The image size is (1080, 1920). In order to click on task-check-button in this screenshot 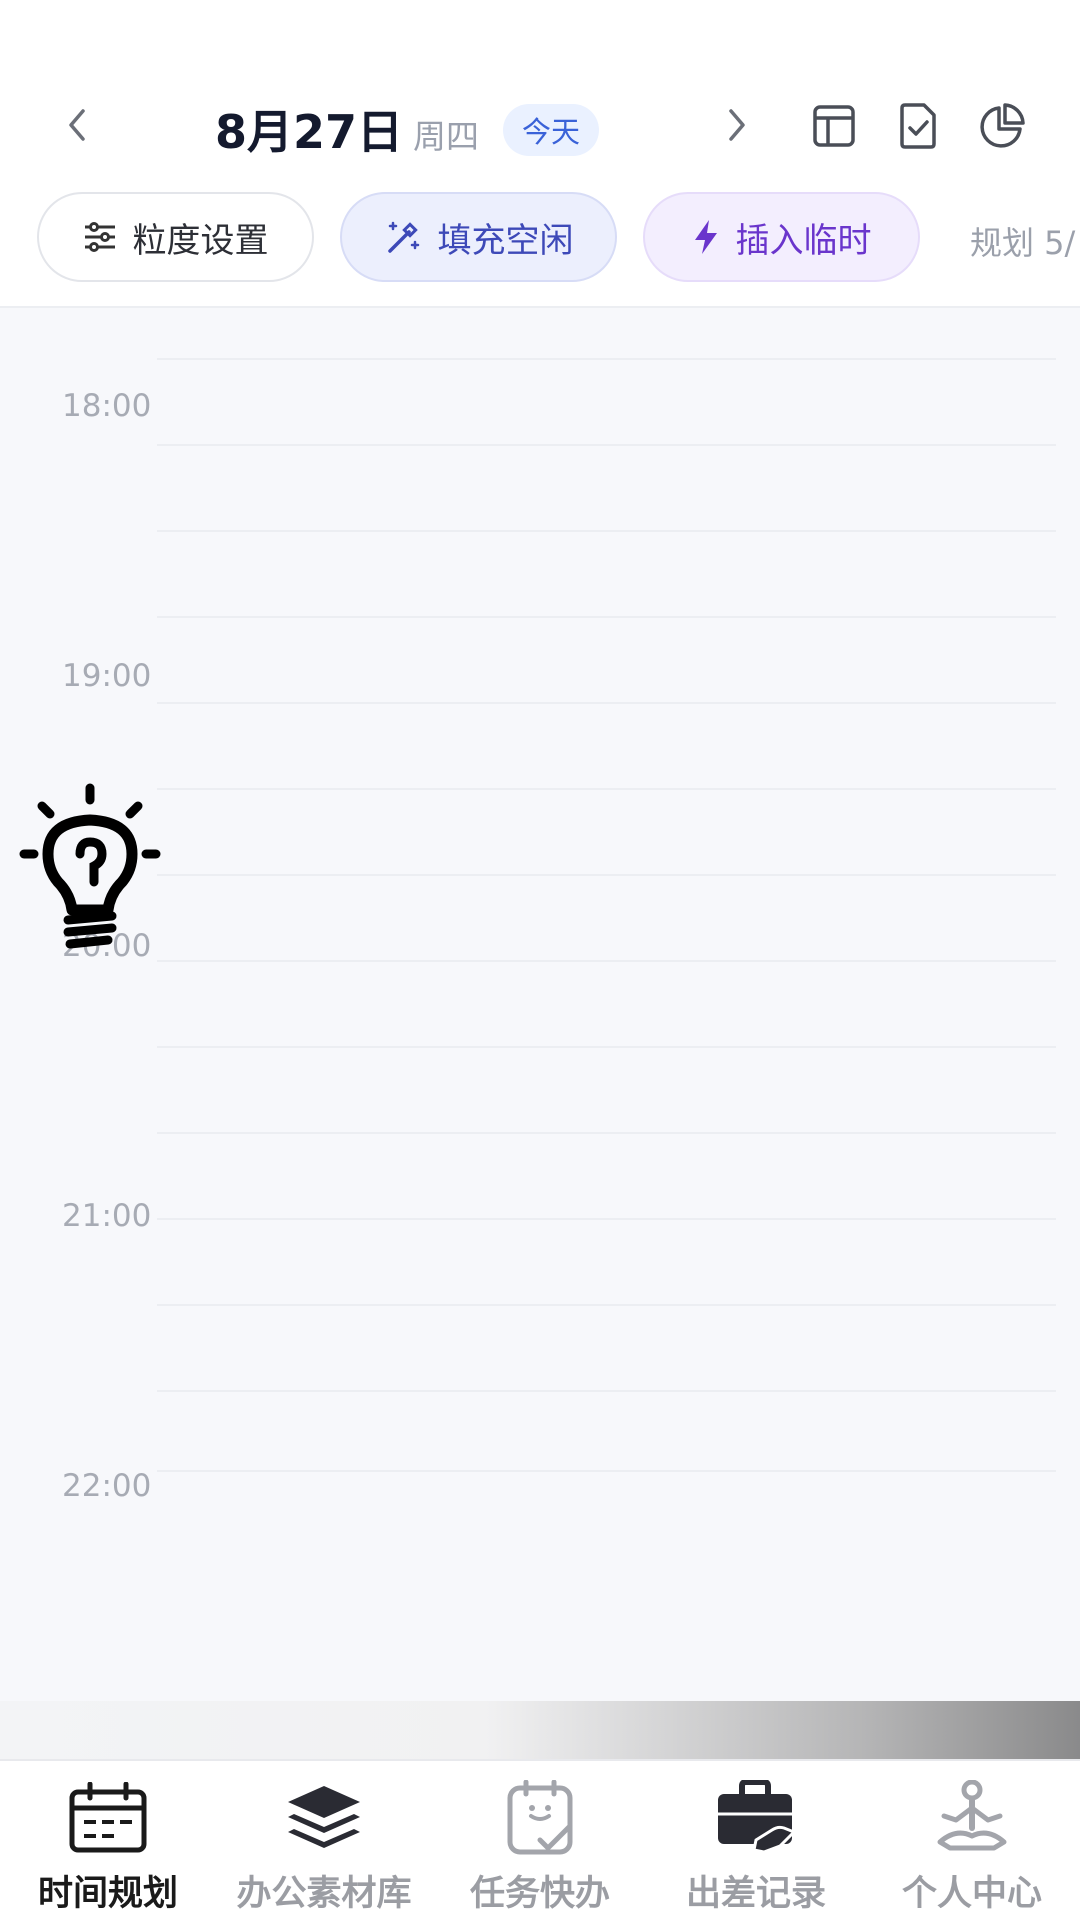, I will do `click(918, 126)`.